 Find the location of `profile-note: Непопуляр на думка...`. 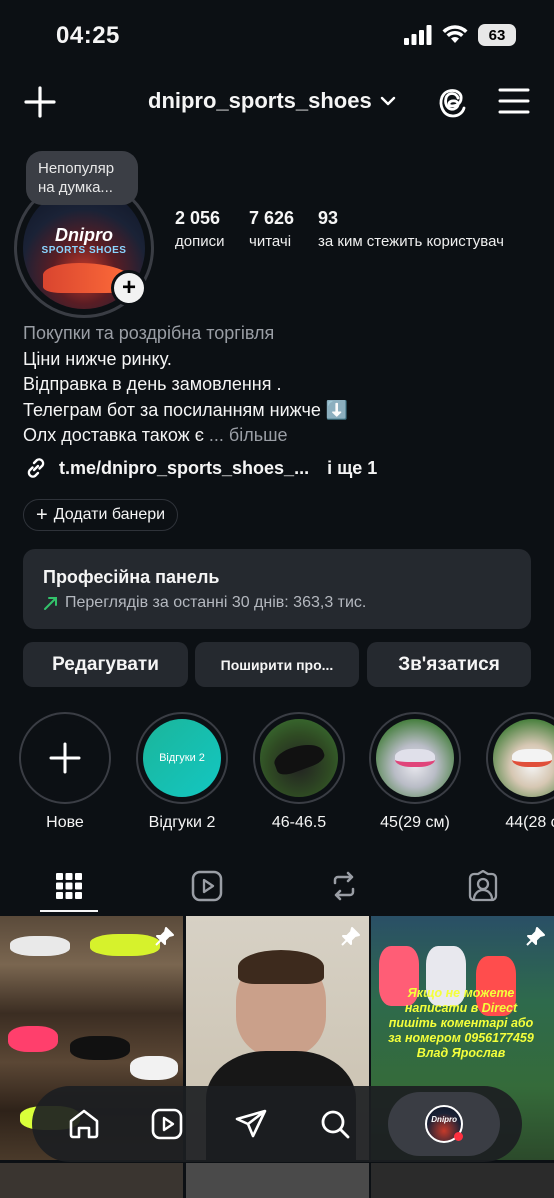

profile-note: Непопуляр на думка... is located at coordinates (82, 178).